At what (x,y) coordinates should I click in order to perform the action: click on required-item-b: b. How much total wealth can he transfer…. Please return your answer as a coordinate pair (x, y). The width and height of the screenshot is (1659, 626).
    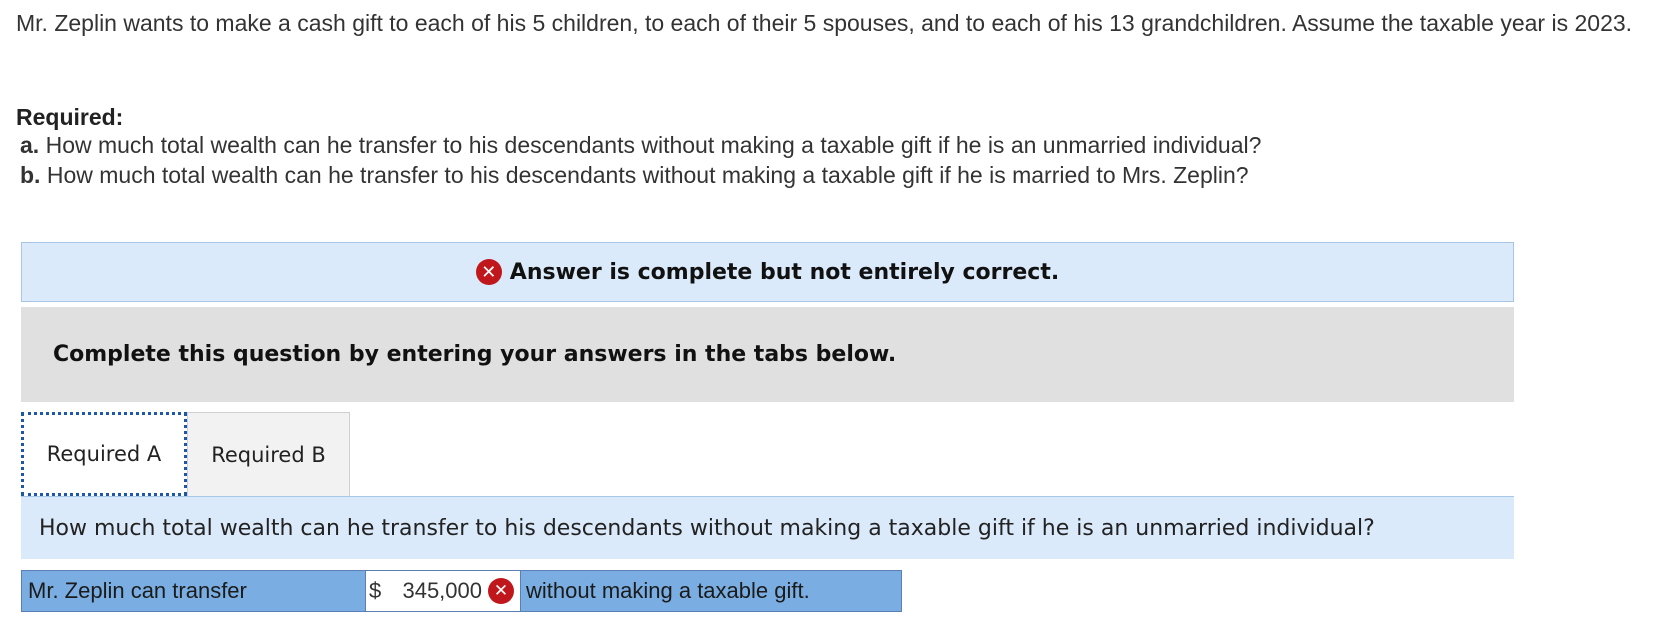
    Looking at the image, I should click on (640, 175).